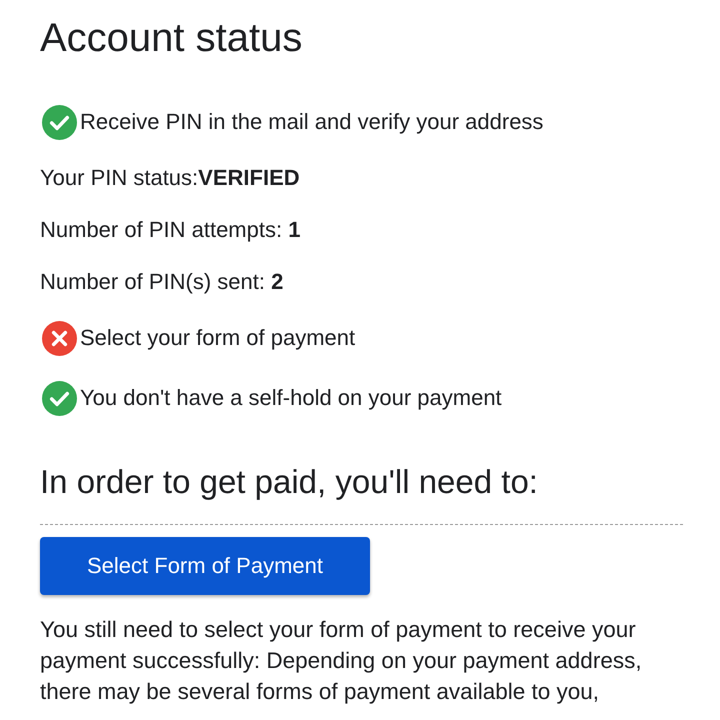 Image resolution: width=720 pixels, height=720 pixels. What do you see at coordinates (170, 178) in the screenshot?
I see `detail-text: Your PIN status:VERIFIED` at bounding box center [170, 178].